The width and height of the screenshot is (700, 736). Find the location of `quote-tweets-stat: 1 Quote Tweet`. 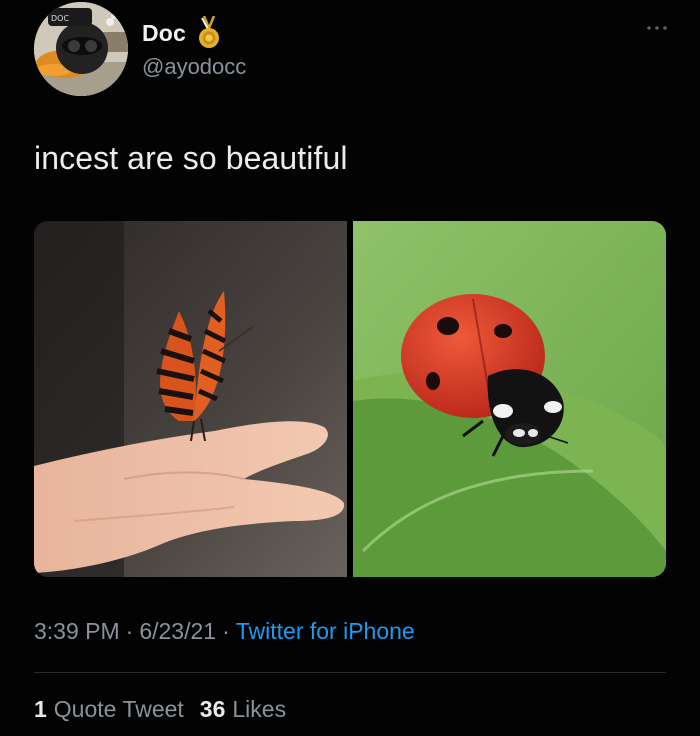

quote-tweets-stat: 1 Quote Tweet is located at coordinates (109, 709).